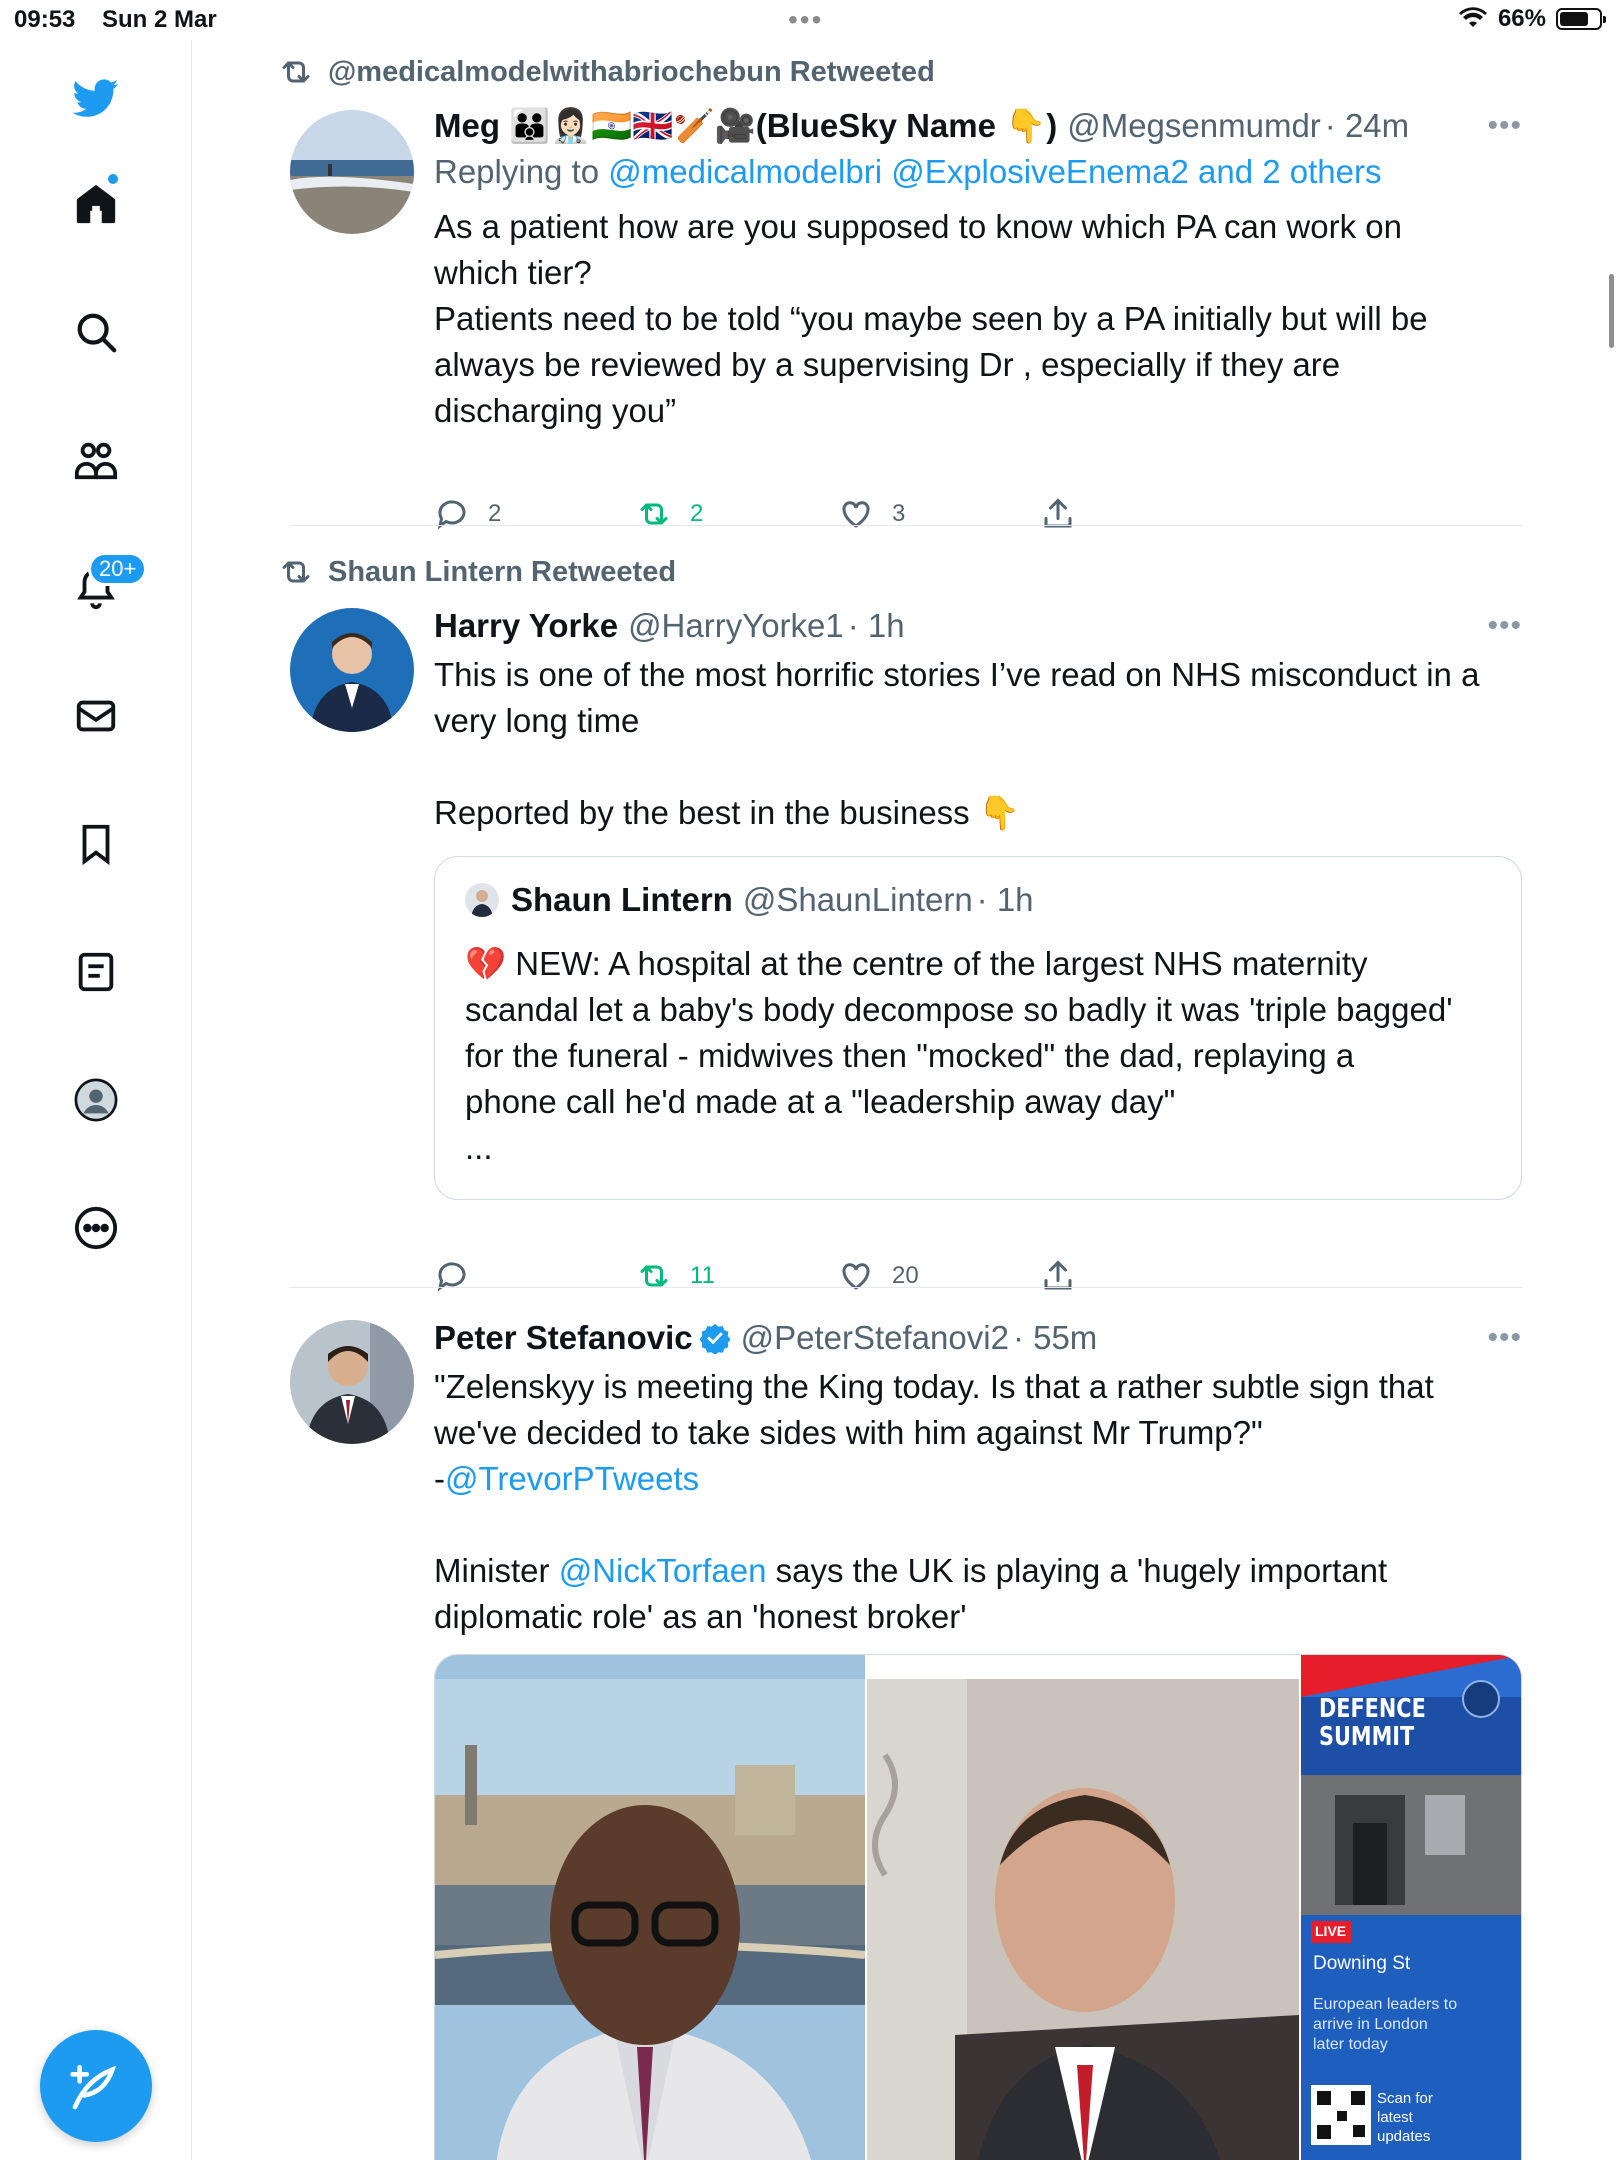  I want to click on tweet-time: · 55m, so click(1055, 1337).